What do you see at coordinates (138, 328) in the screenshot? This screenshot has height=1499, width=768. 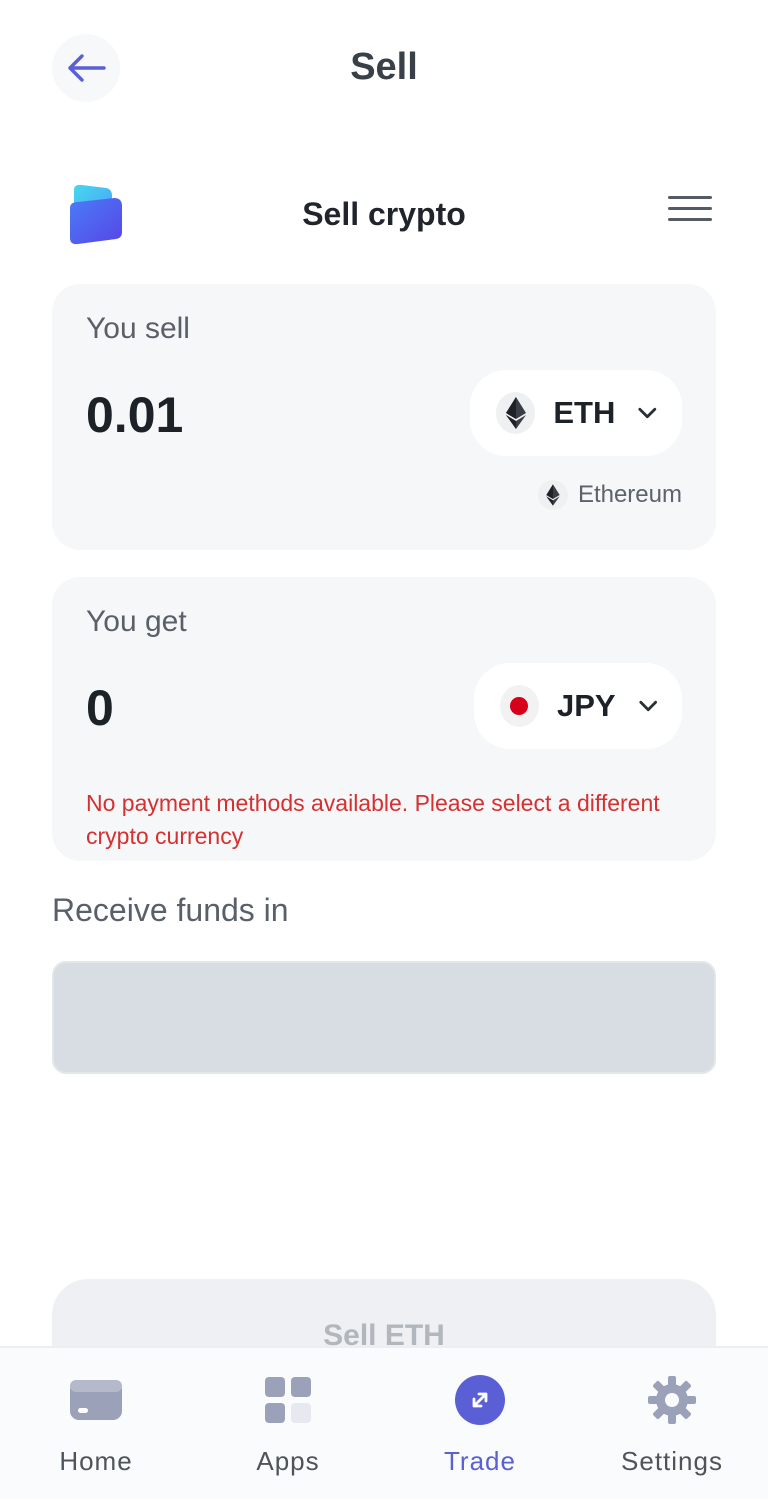 I see `sell-label: You sell` at bounding box center [138, 328].